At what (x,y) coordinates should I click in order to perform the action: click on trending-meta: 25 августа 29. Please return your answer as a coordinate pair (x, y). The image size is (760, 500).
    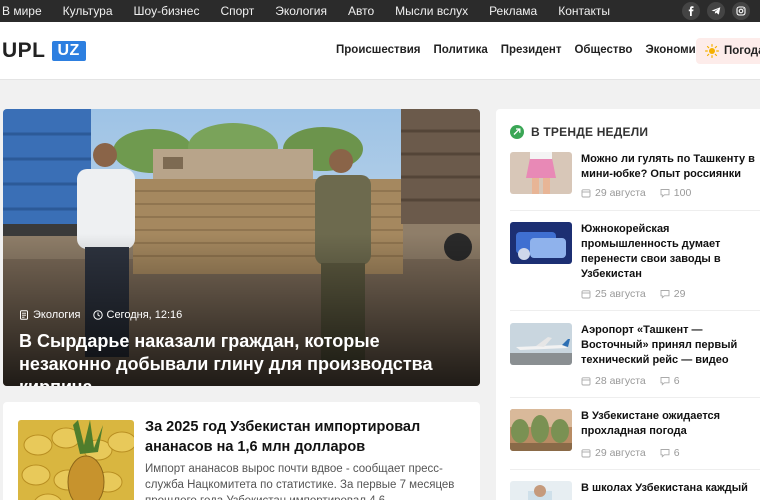
    Looking at the image, I should click on (640, 294).